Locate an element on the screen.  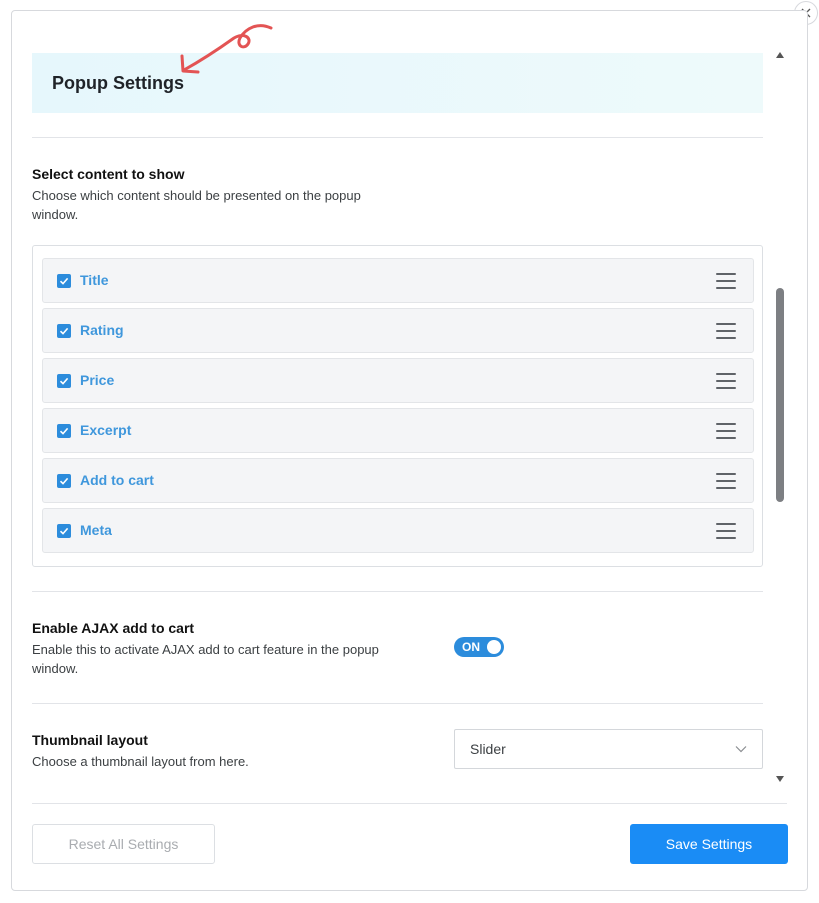
list-item-label: Excerpt is located at coordinates (106, 430).